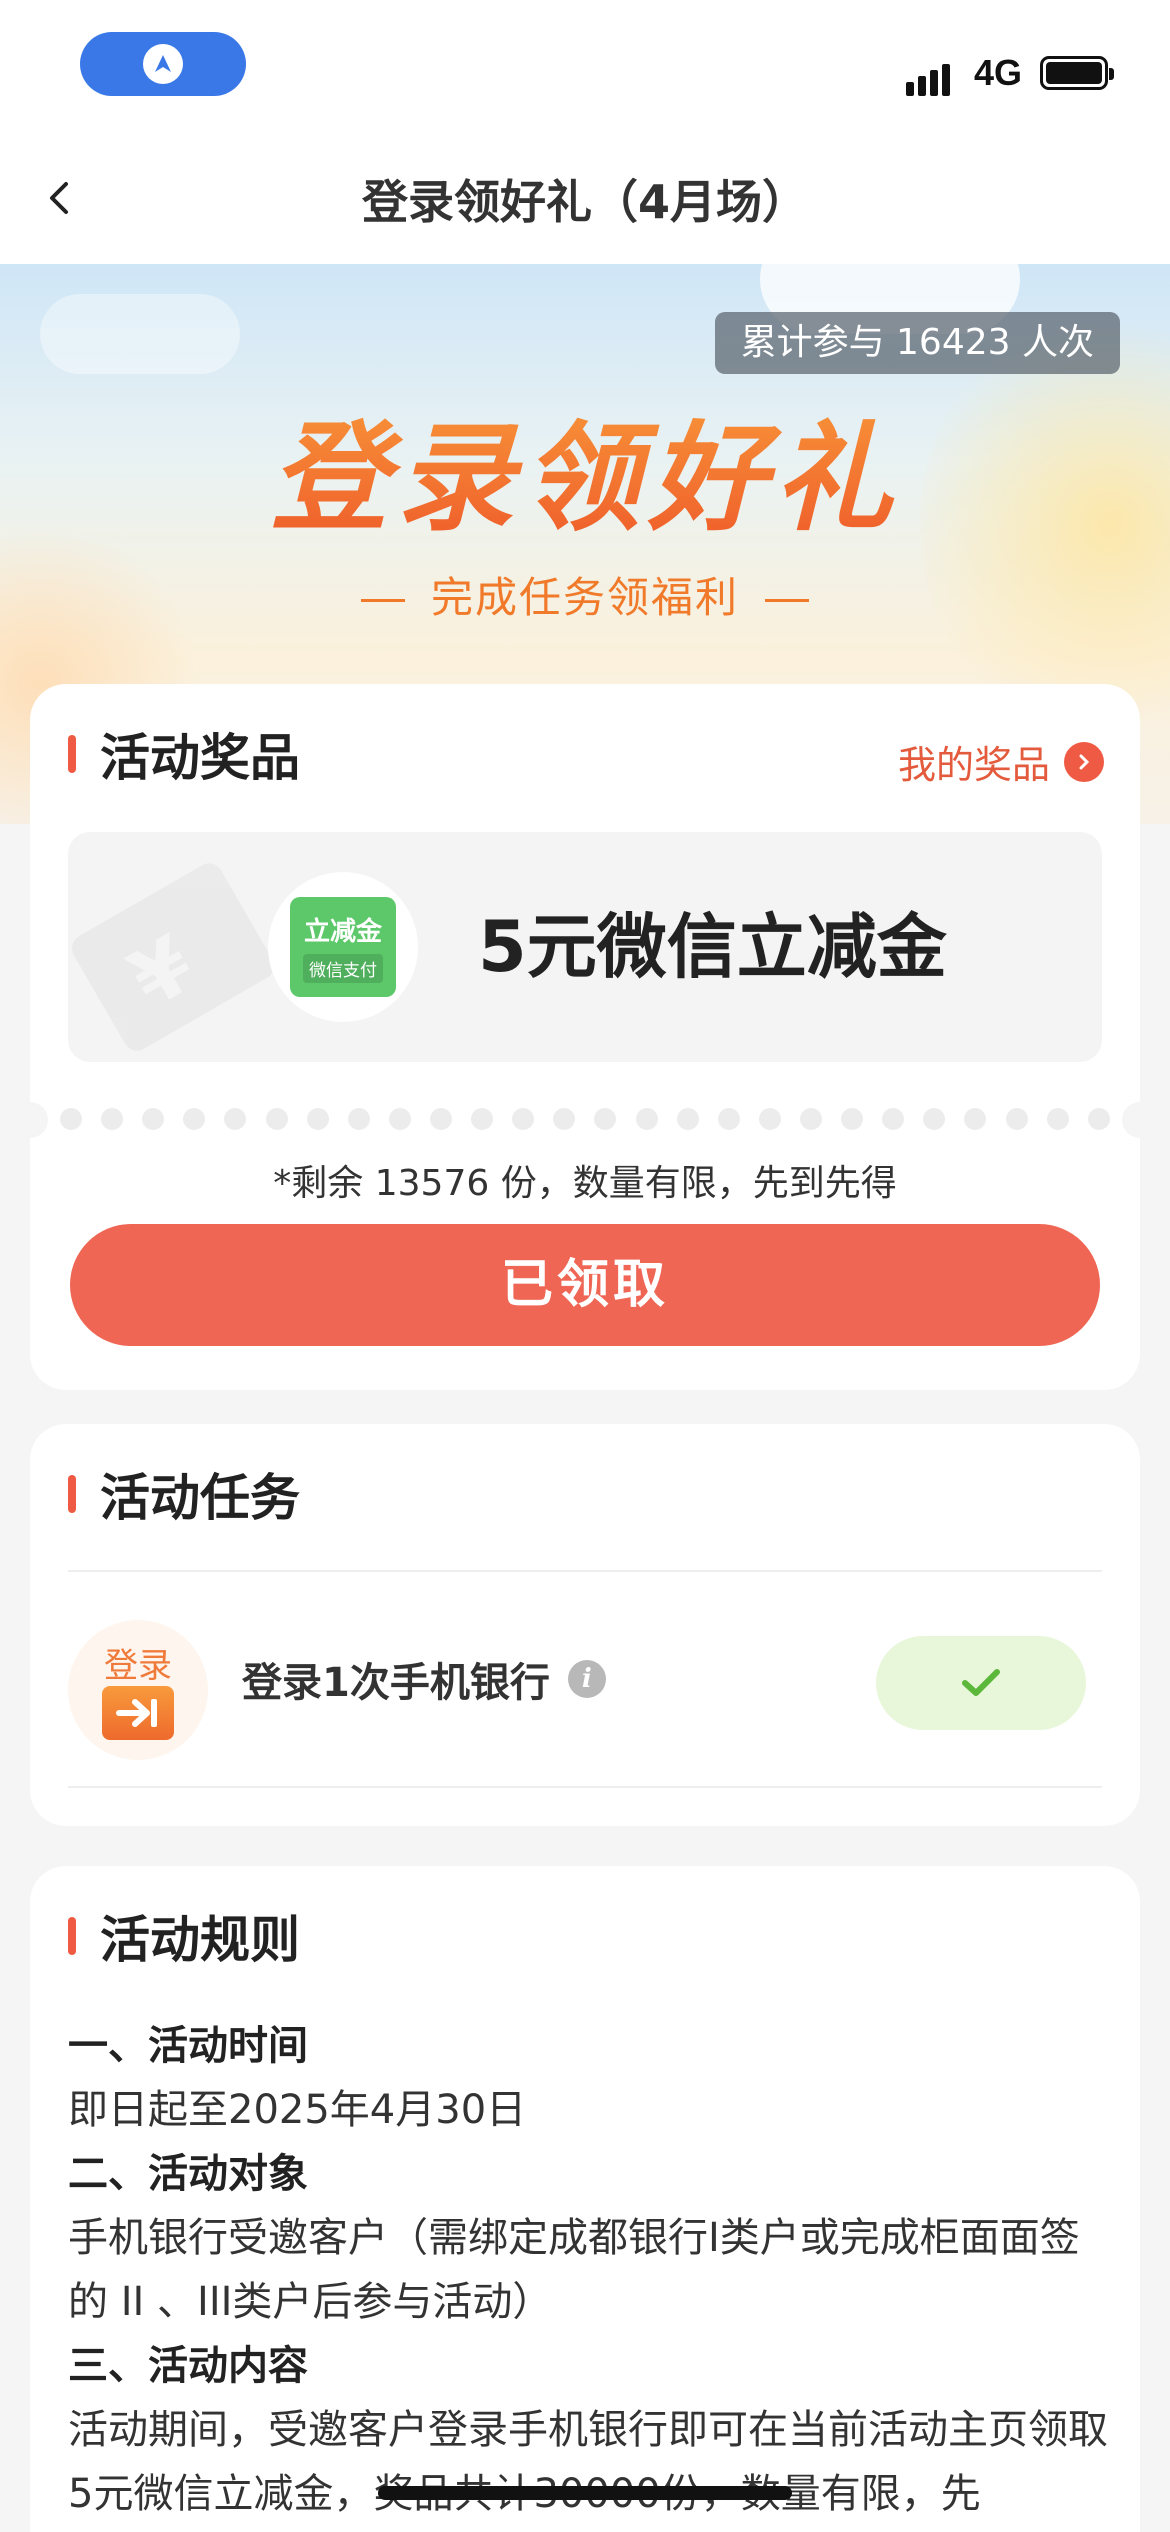 This screenshot has width=1170, height=2532. I want to click on prize-name: 5元微信立减金, so click(712, 947).